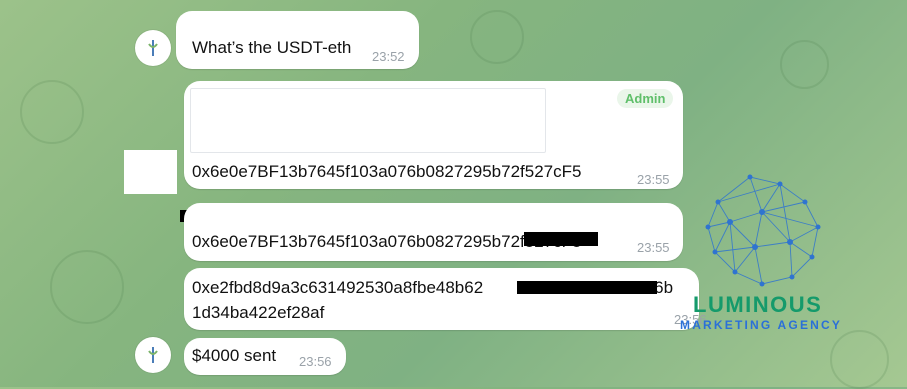 The height and width of the screenshot is (389, 907). Describe the element at coordinates (272, 47) in the screenshot. I see `message-text: What’s the USDT-eth` at that location.